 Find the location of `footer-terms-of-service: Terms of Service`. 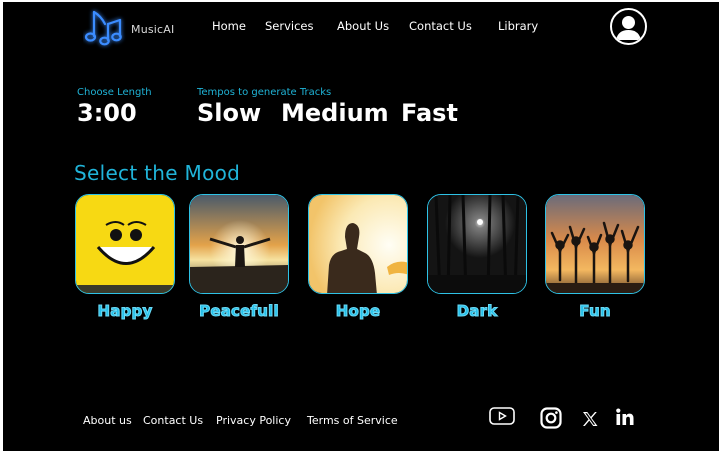

footer-terms-of-service: Terms of Service is located at coordinates (352, 420).